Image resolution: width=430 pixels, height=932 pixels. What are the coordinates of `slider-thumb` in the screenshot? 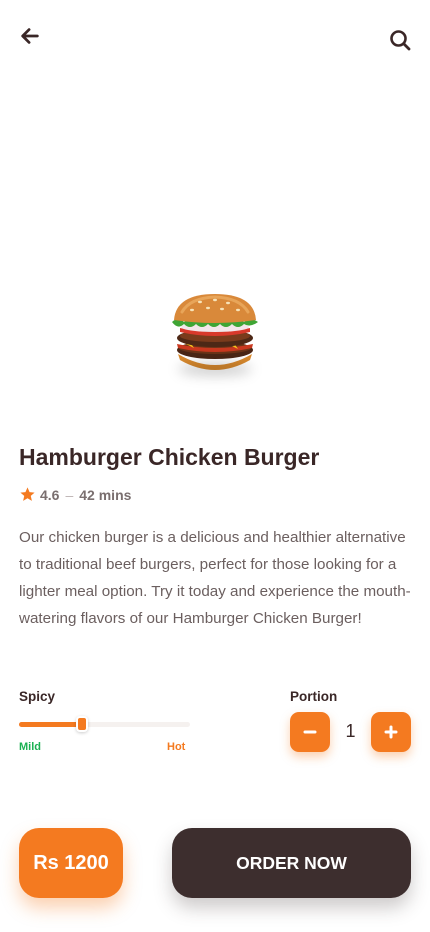 It's located at (82, 724).